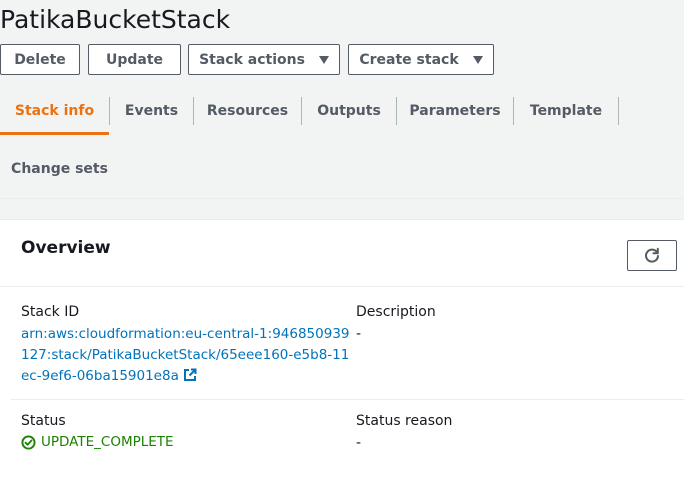 The height and width of the screenshot is (480, 684). I want to click on tab-change-sets: Change sets, so click(59, 169).